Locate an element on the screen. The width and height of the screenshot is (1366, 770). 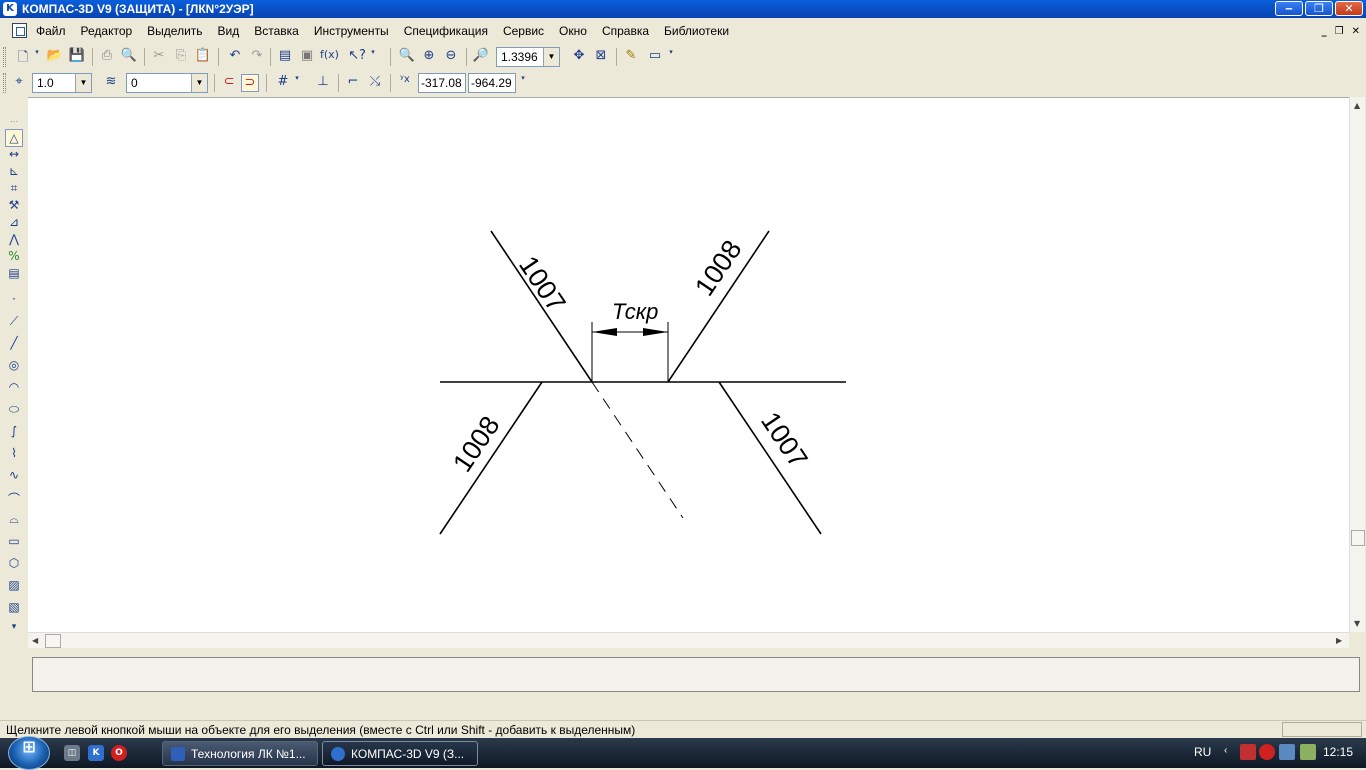
menu-insert: Вставка is located at coordinates (276, 31).